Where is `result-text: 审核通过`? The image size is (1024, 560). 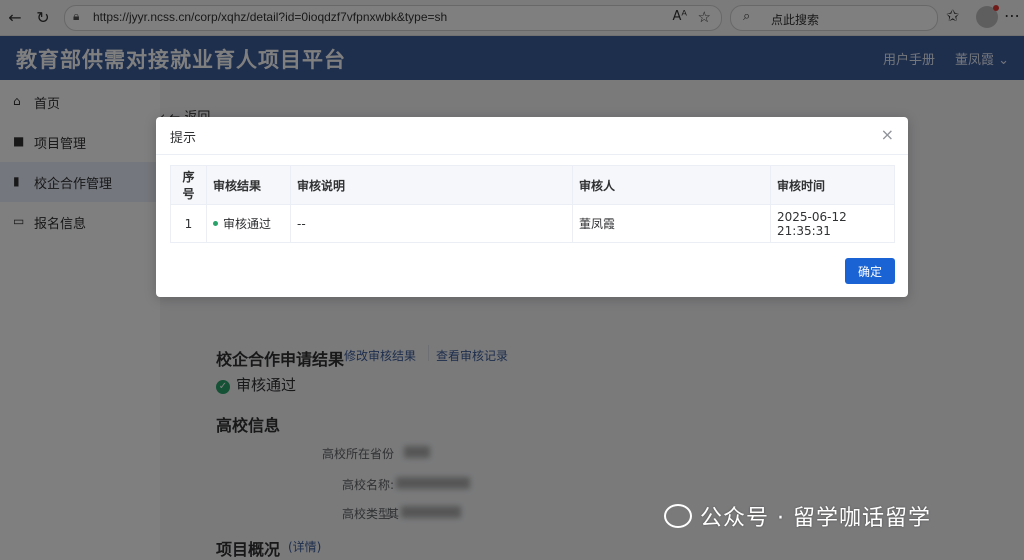
result-text: 审核通过 is located at coordinates (247, 224).